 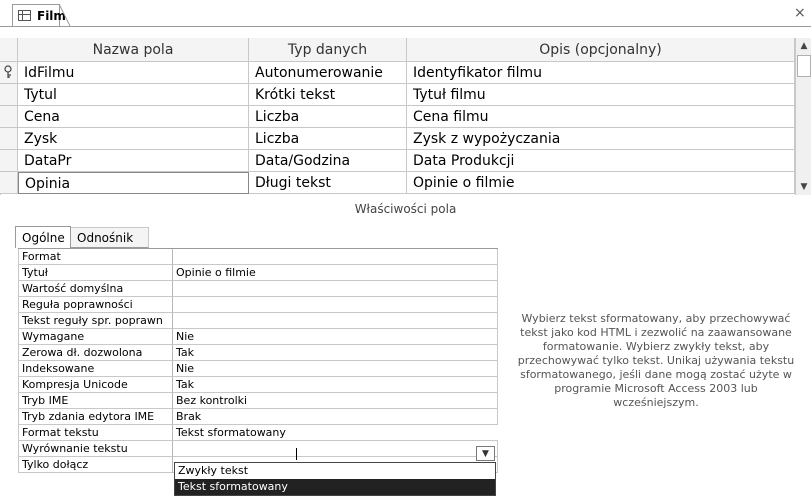 I want to click on property-row: Tryb IME Bez kontrolki, so click(x=258, y=401).